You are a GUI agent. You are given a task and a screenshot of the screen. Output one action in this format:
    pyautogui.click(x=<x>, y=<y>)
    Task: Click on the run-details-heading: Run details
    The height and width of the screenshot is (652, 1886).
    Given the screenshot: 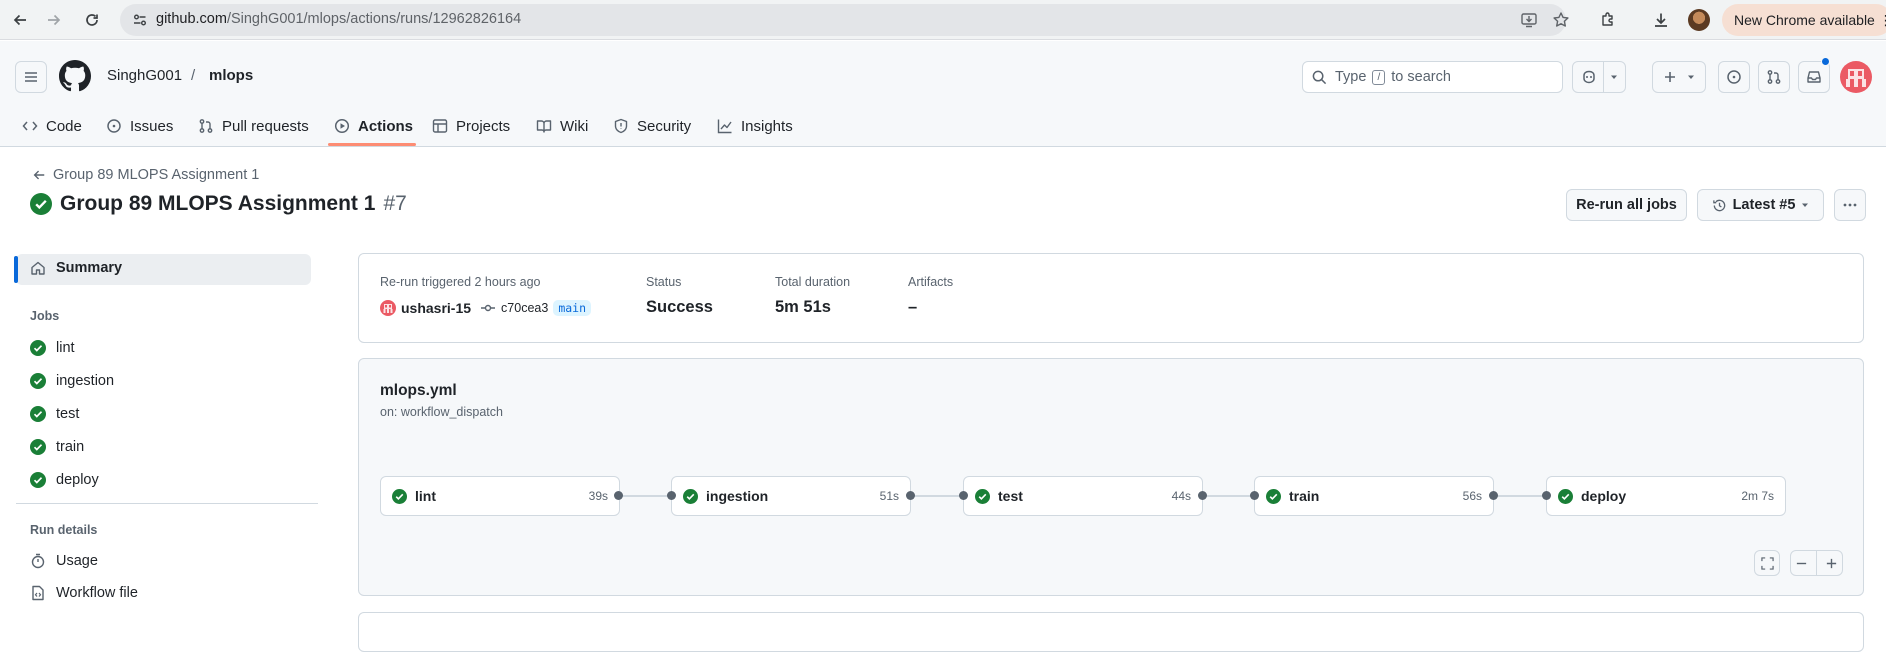 What is the action you would take?
    pyautogui.click(x=64, y=530)
    